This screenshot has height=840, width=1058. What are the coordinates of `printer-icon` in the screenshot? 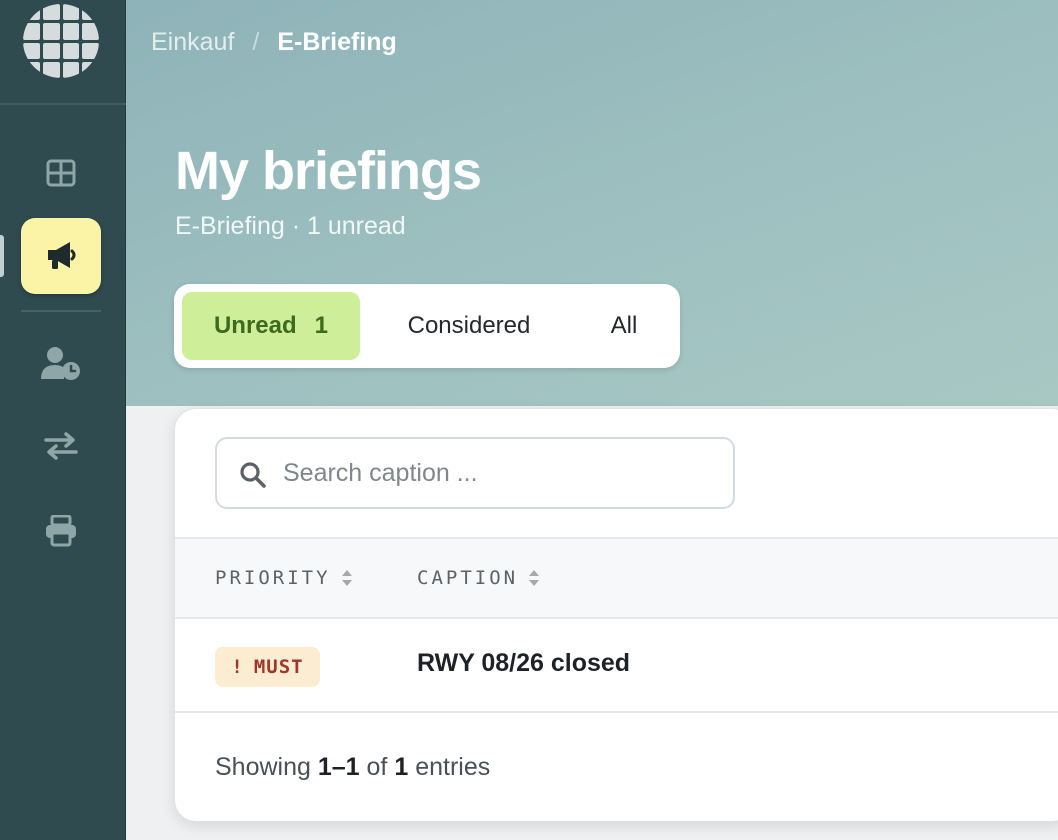 It's located at (61, 531).